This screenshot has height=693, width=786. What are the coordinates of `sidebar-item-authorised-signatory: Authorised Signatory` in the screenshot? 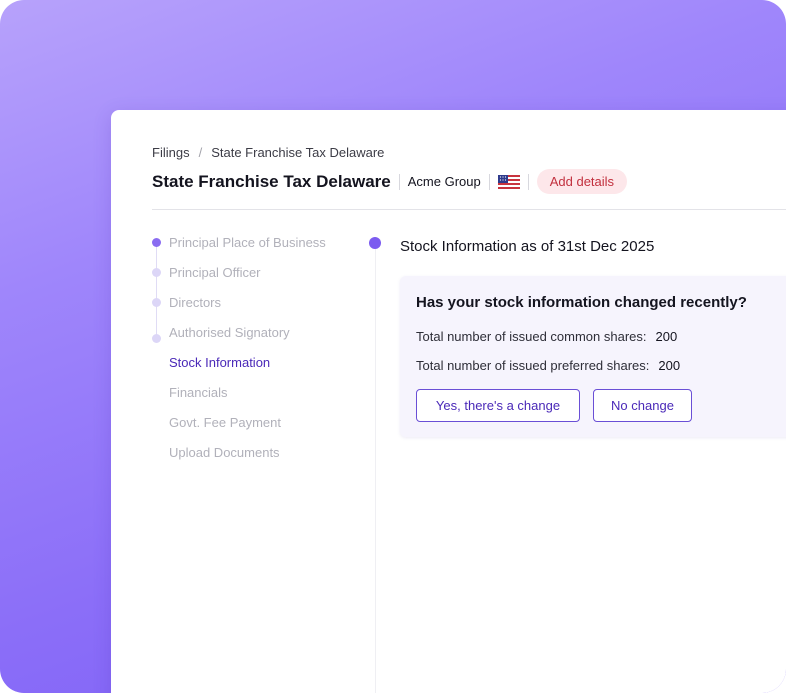 It's located at (254, 340).